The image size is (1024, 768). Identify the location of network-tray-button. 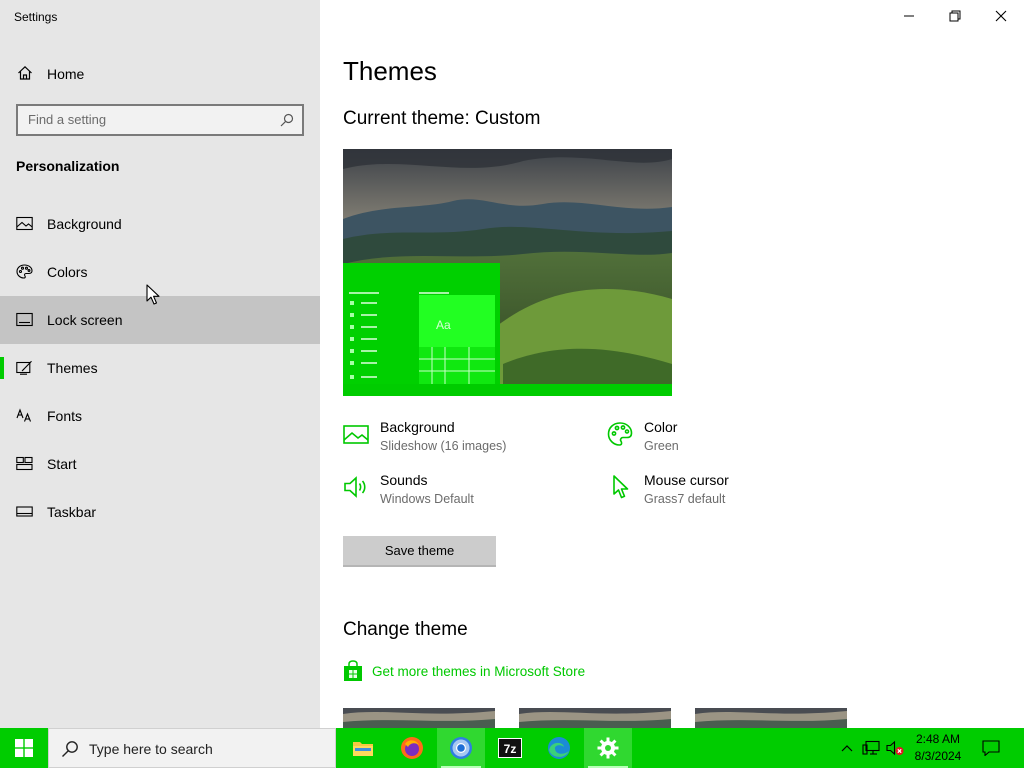
(871, 748).